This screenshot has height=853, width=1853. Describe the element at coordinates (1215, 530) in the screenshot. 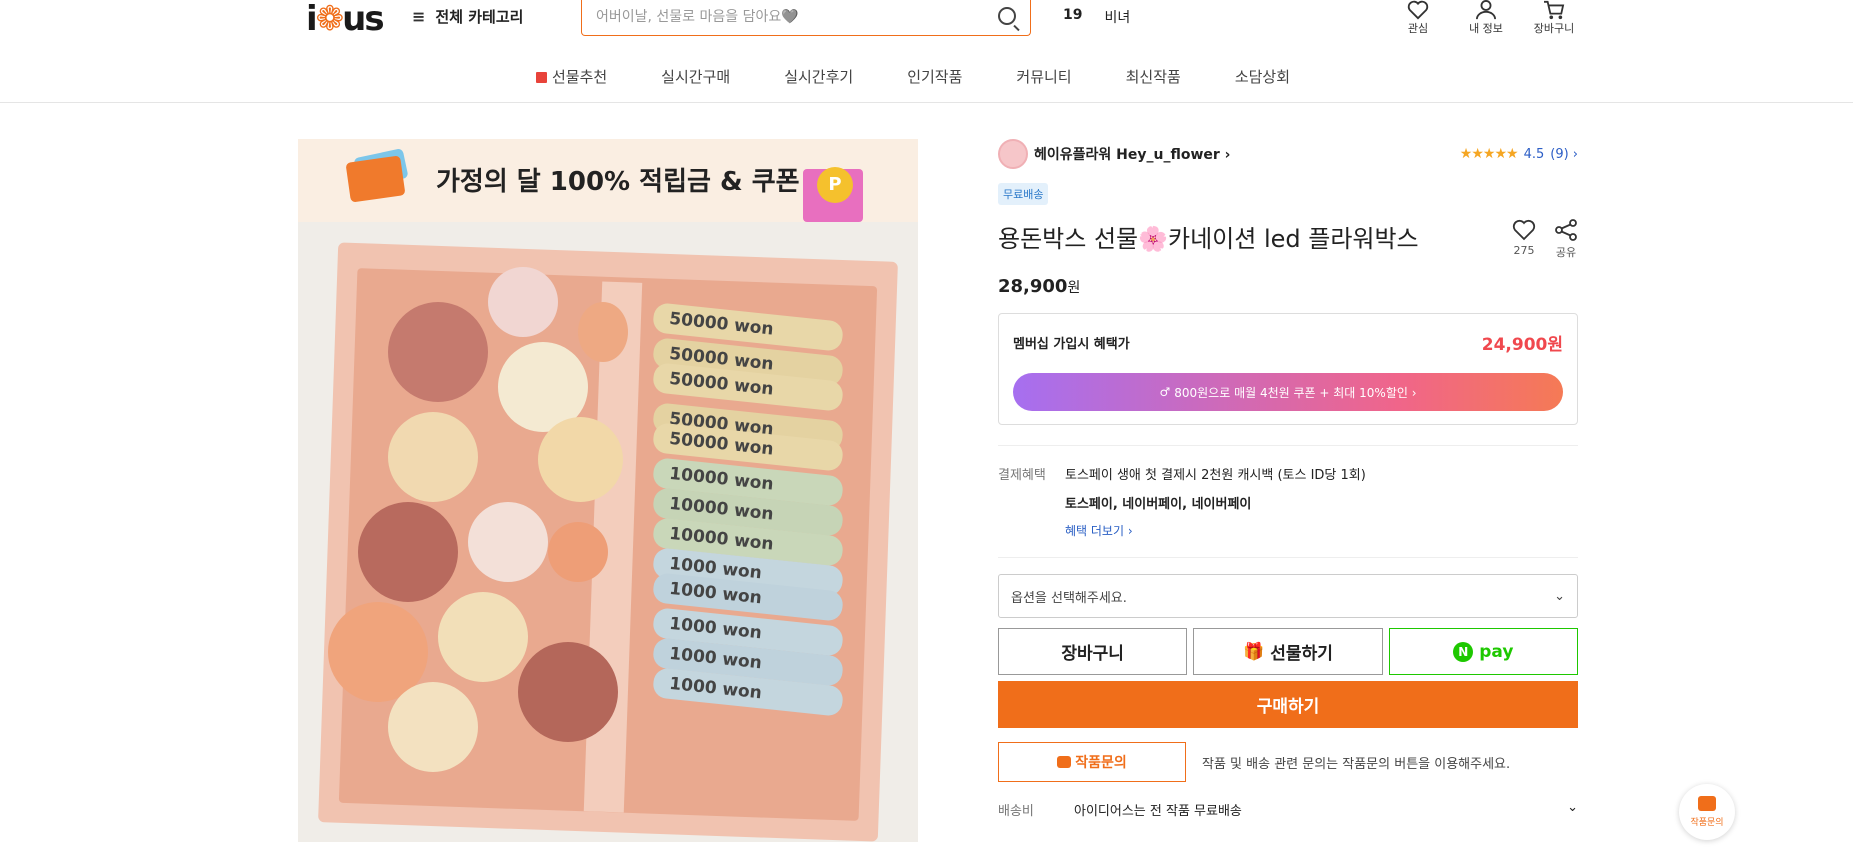

I see `benefit-more-link: 혜택 더보기 ›` at that location.